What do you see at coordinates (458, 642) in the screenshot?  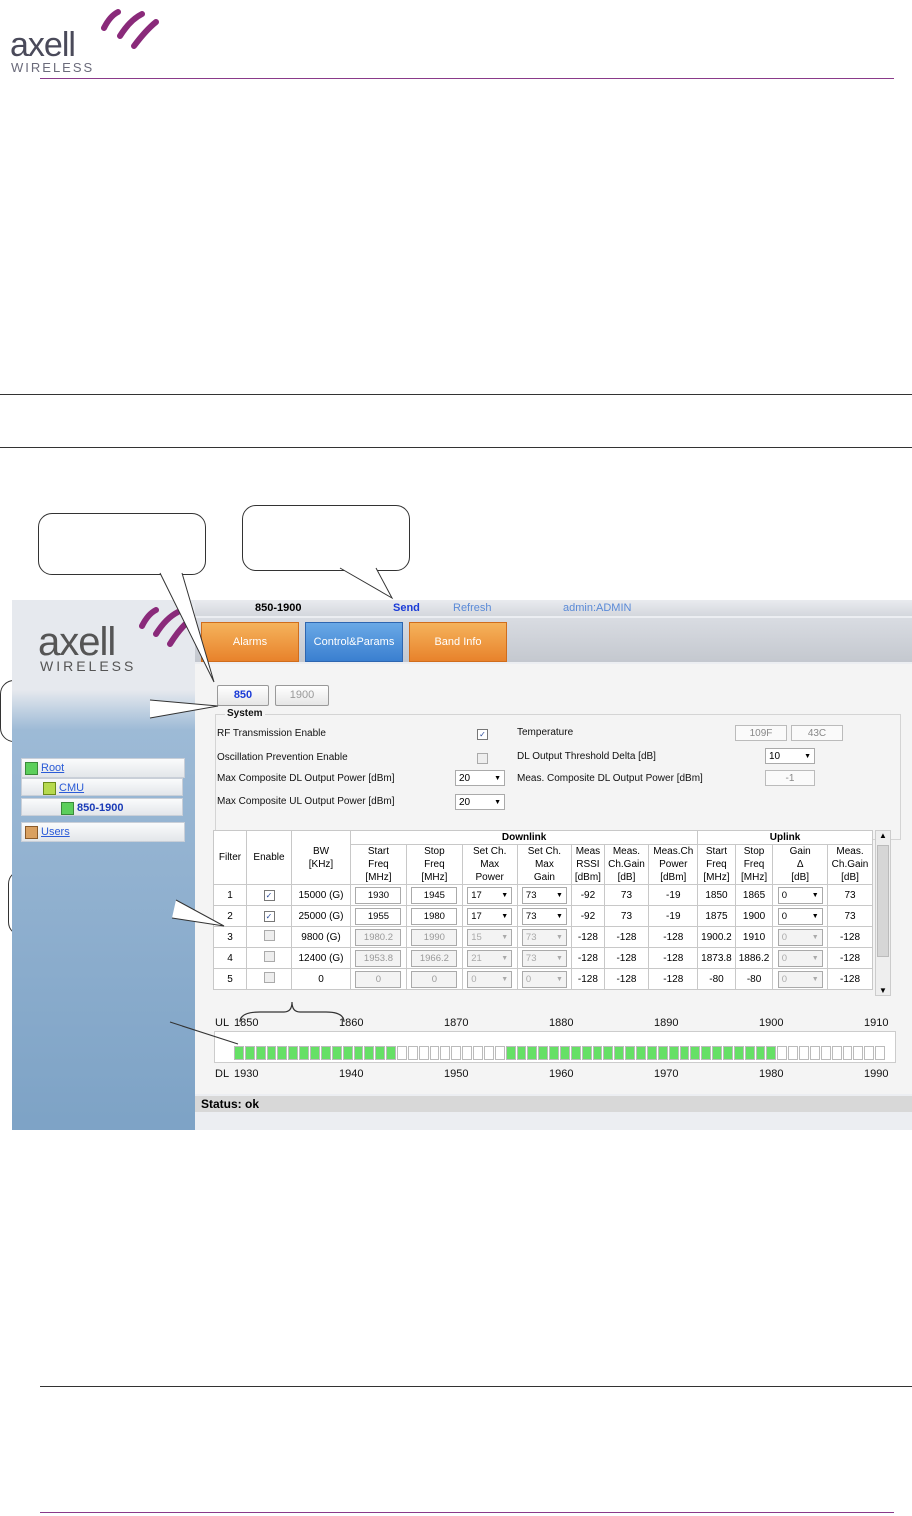 I see `tab-band-info: Band Info` at bounding box center [458, 642].